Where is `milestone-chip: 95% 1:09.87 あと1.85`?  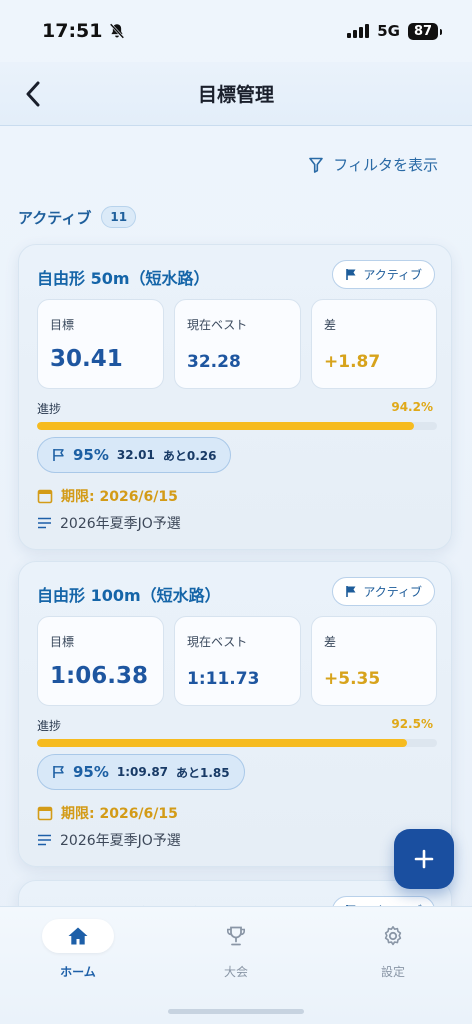
milestone-chip: 95% 1:09.87 あと1.85 is located at coordinates (141, 772).